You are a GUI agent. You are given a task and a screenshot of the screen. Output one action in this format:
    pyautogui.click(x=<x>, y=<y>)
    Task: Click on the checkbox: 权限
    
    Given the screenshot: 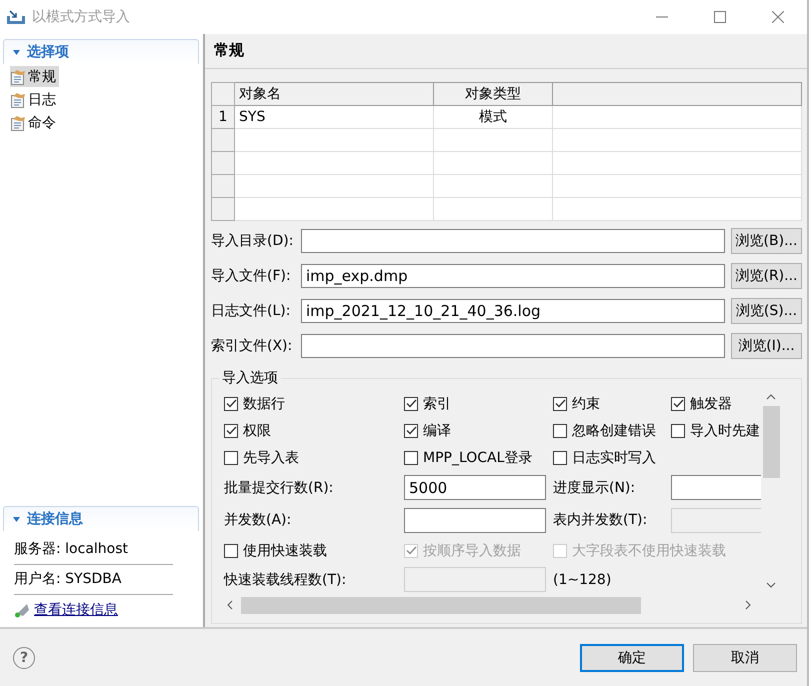 What is the action you would take?
    pyautogui.click(x=247, y=431)
    